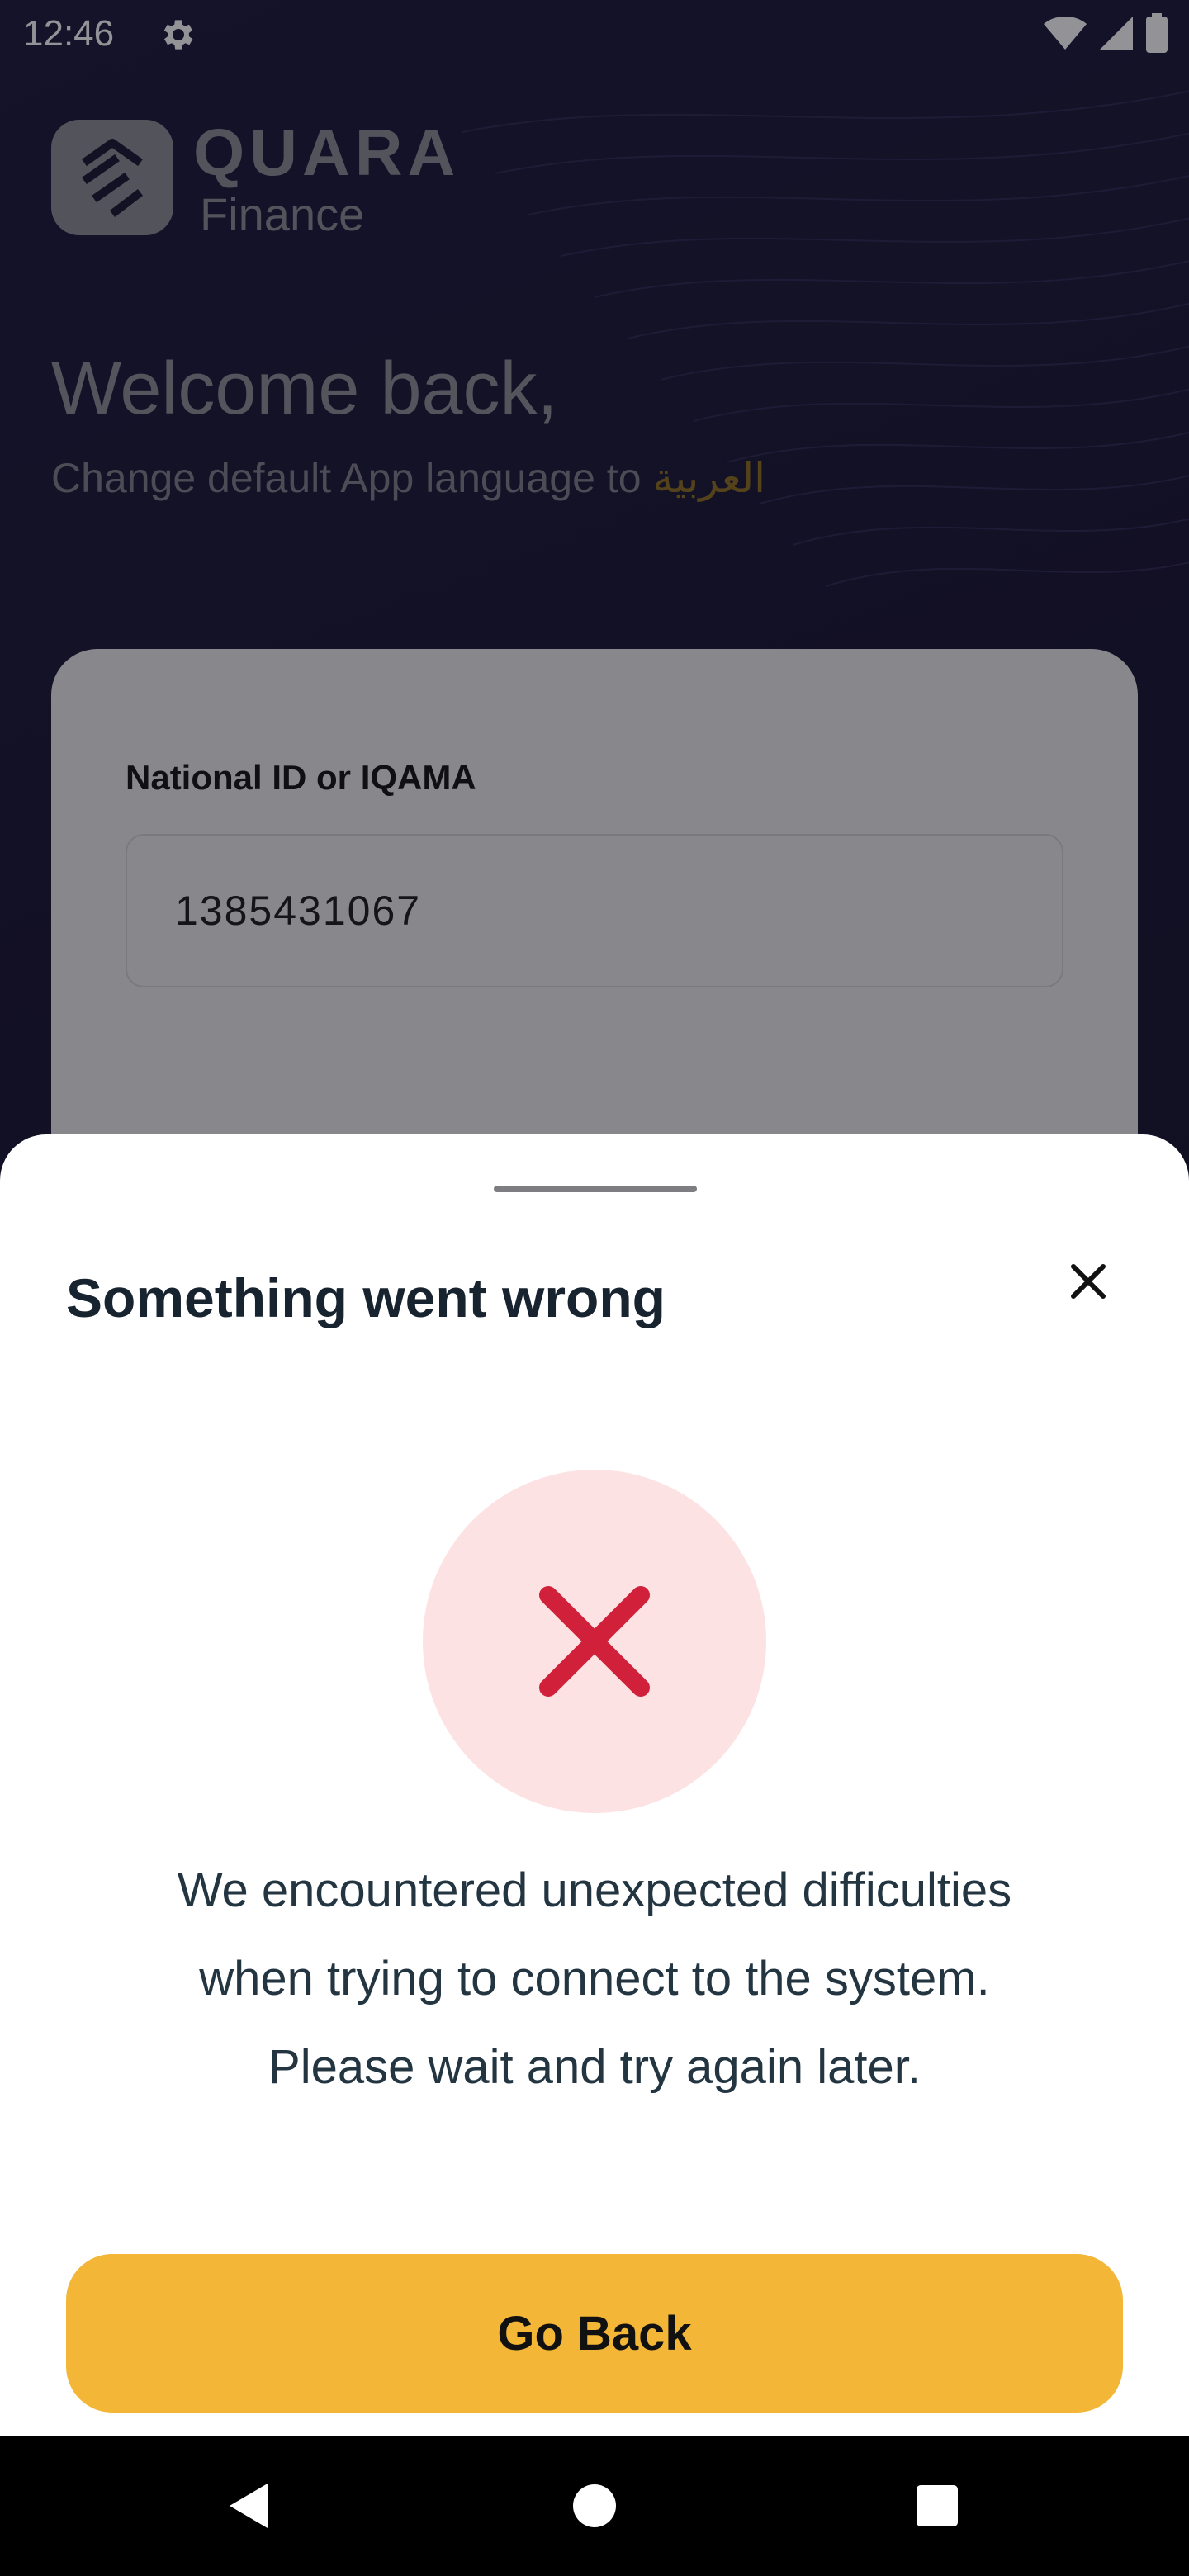 Image resolution: width=1189 pixels, height=2576 pixels. Describe the element at coordinates (250, 2506) in the screenshot. I see `back-icon` at that location.